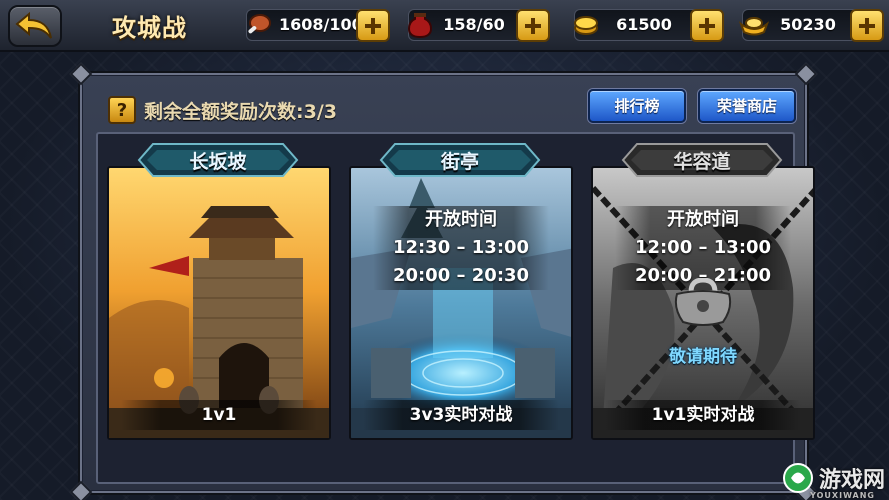 This screenshot has height=500, width=889. Describe the element at coordinates (474, 24) in the screenshot. I see `wine-value: 158/60` at that location.